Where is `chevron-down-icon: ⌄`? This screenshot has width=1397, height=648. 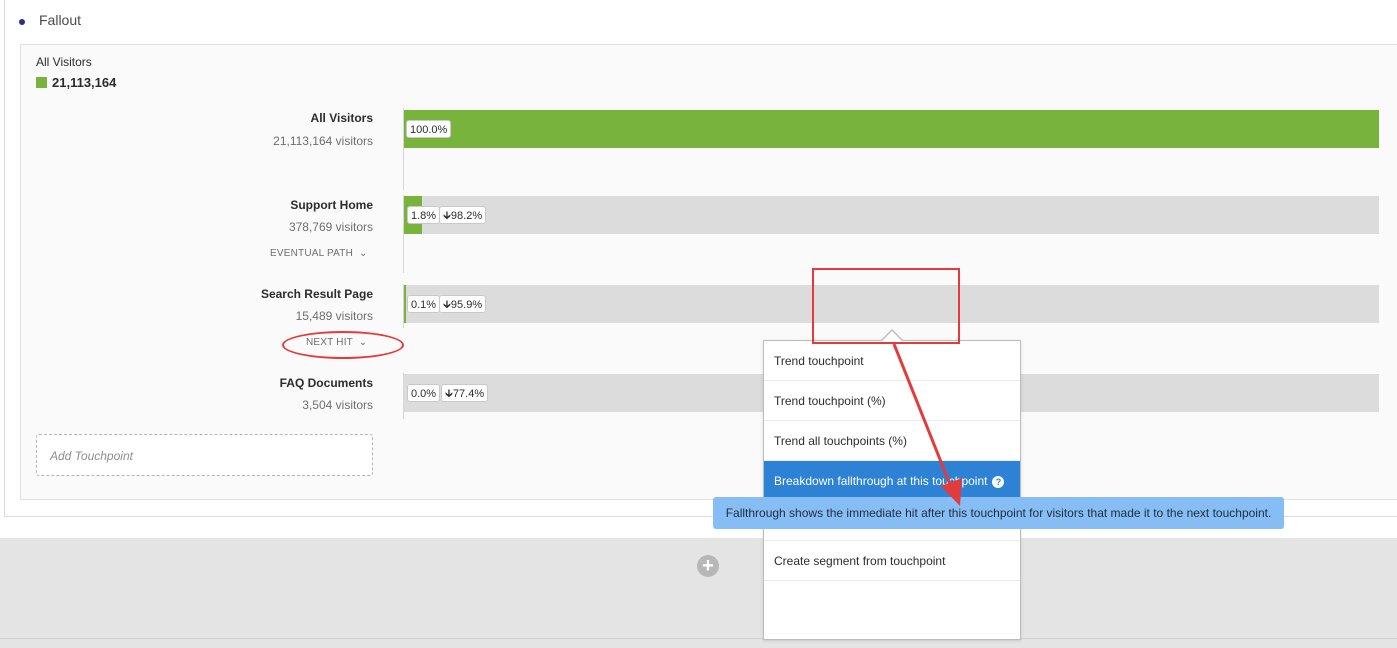 chevron-down-icon: ⌄ is located at coordinates (363, 253).